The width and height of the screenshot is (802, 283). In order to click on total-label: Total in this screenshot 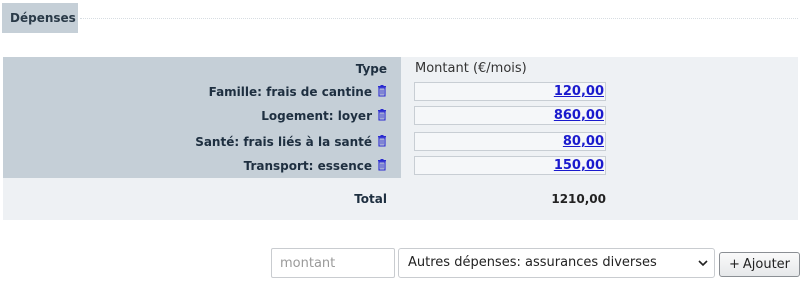, I will do `click(370, 199)`.